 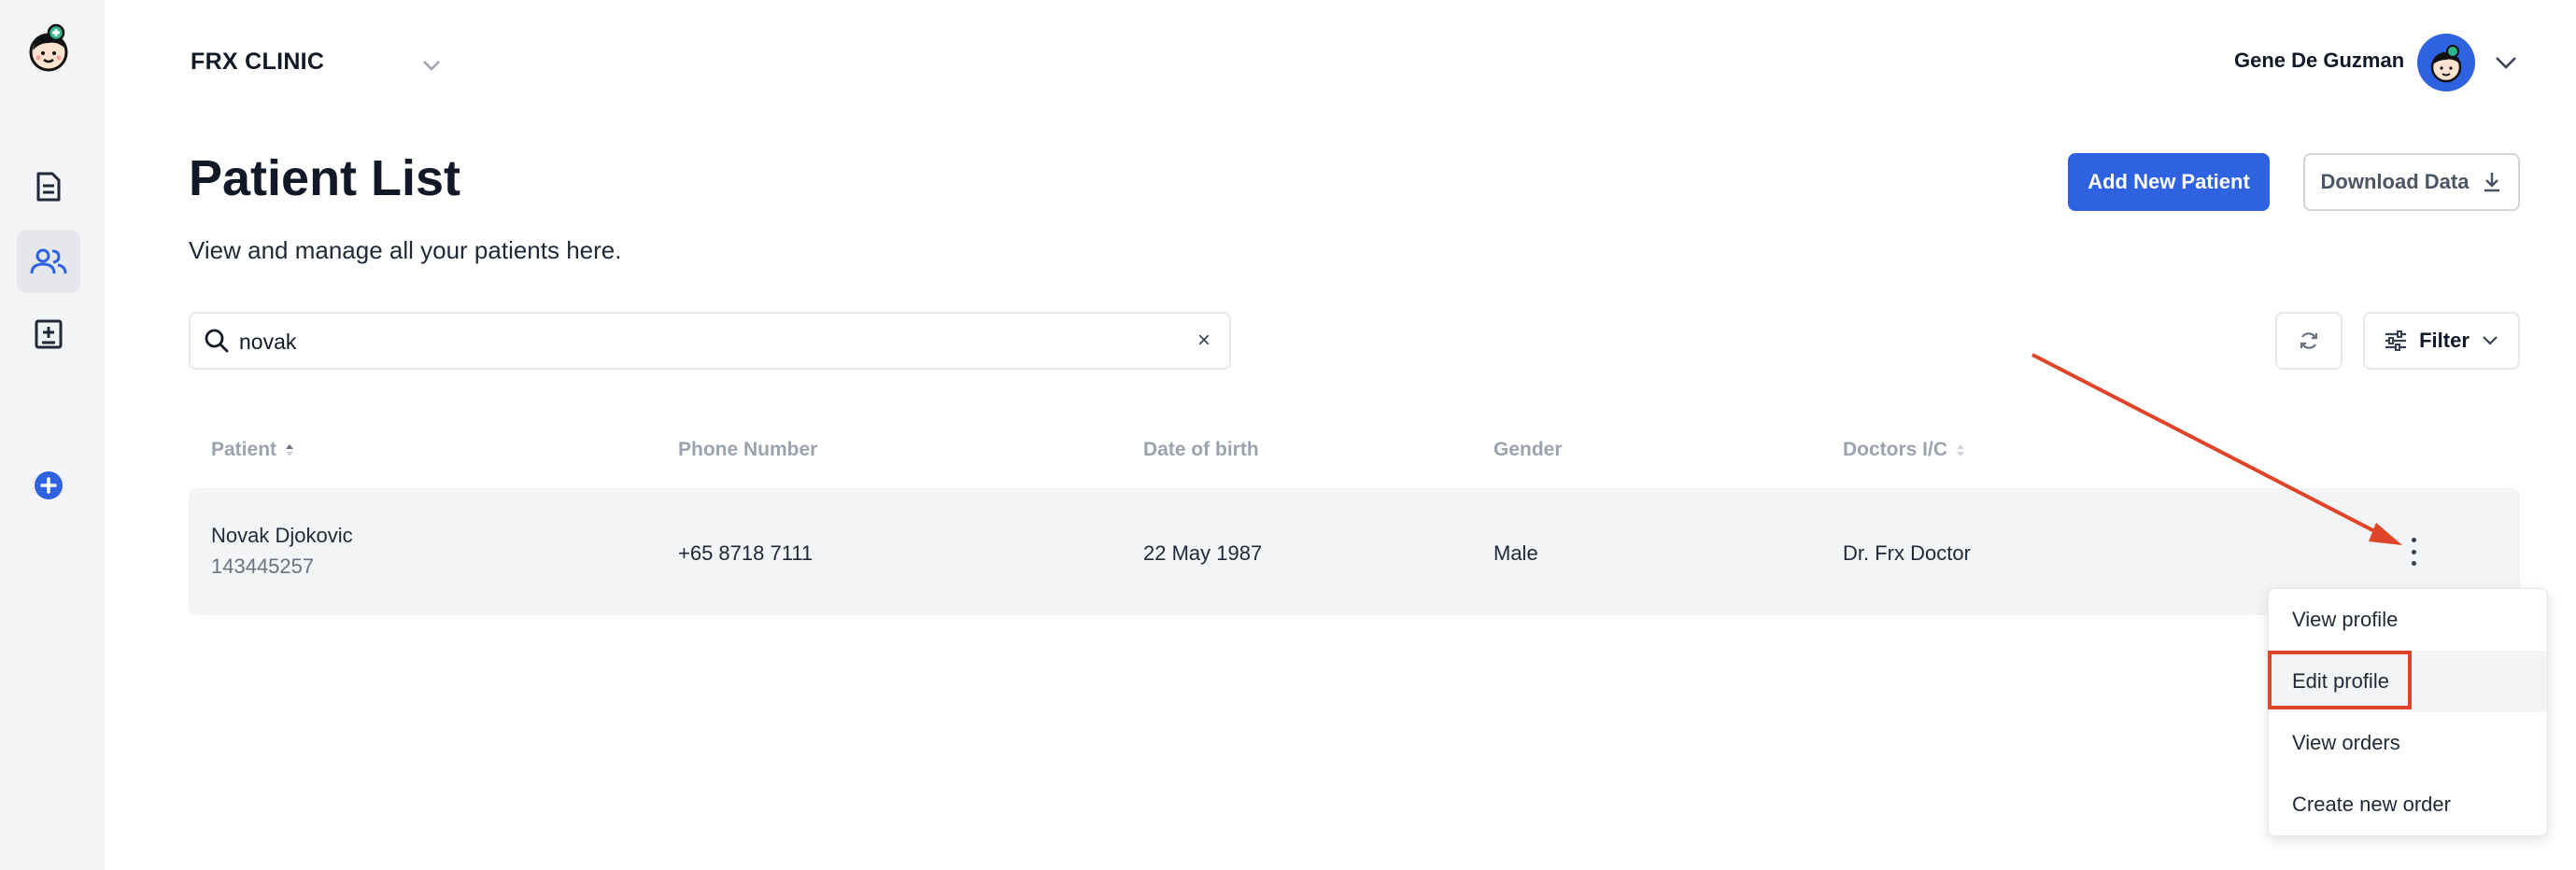 What do you see at coordinates (52, 435) in the screenshot?
I see `sidebar` at bounding box center [52, 435].